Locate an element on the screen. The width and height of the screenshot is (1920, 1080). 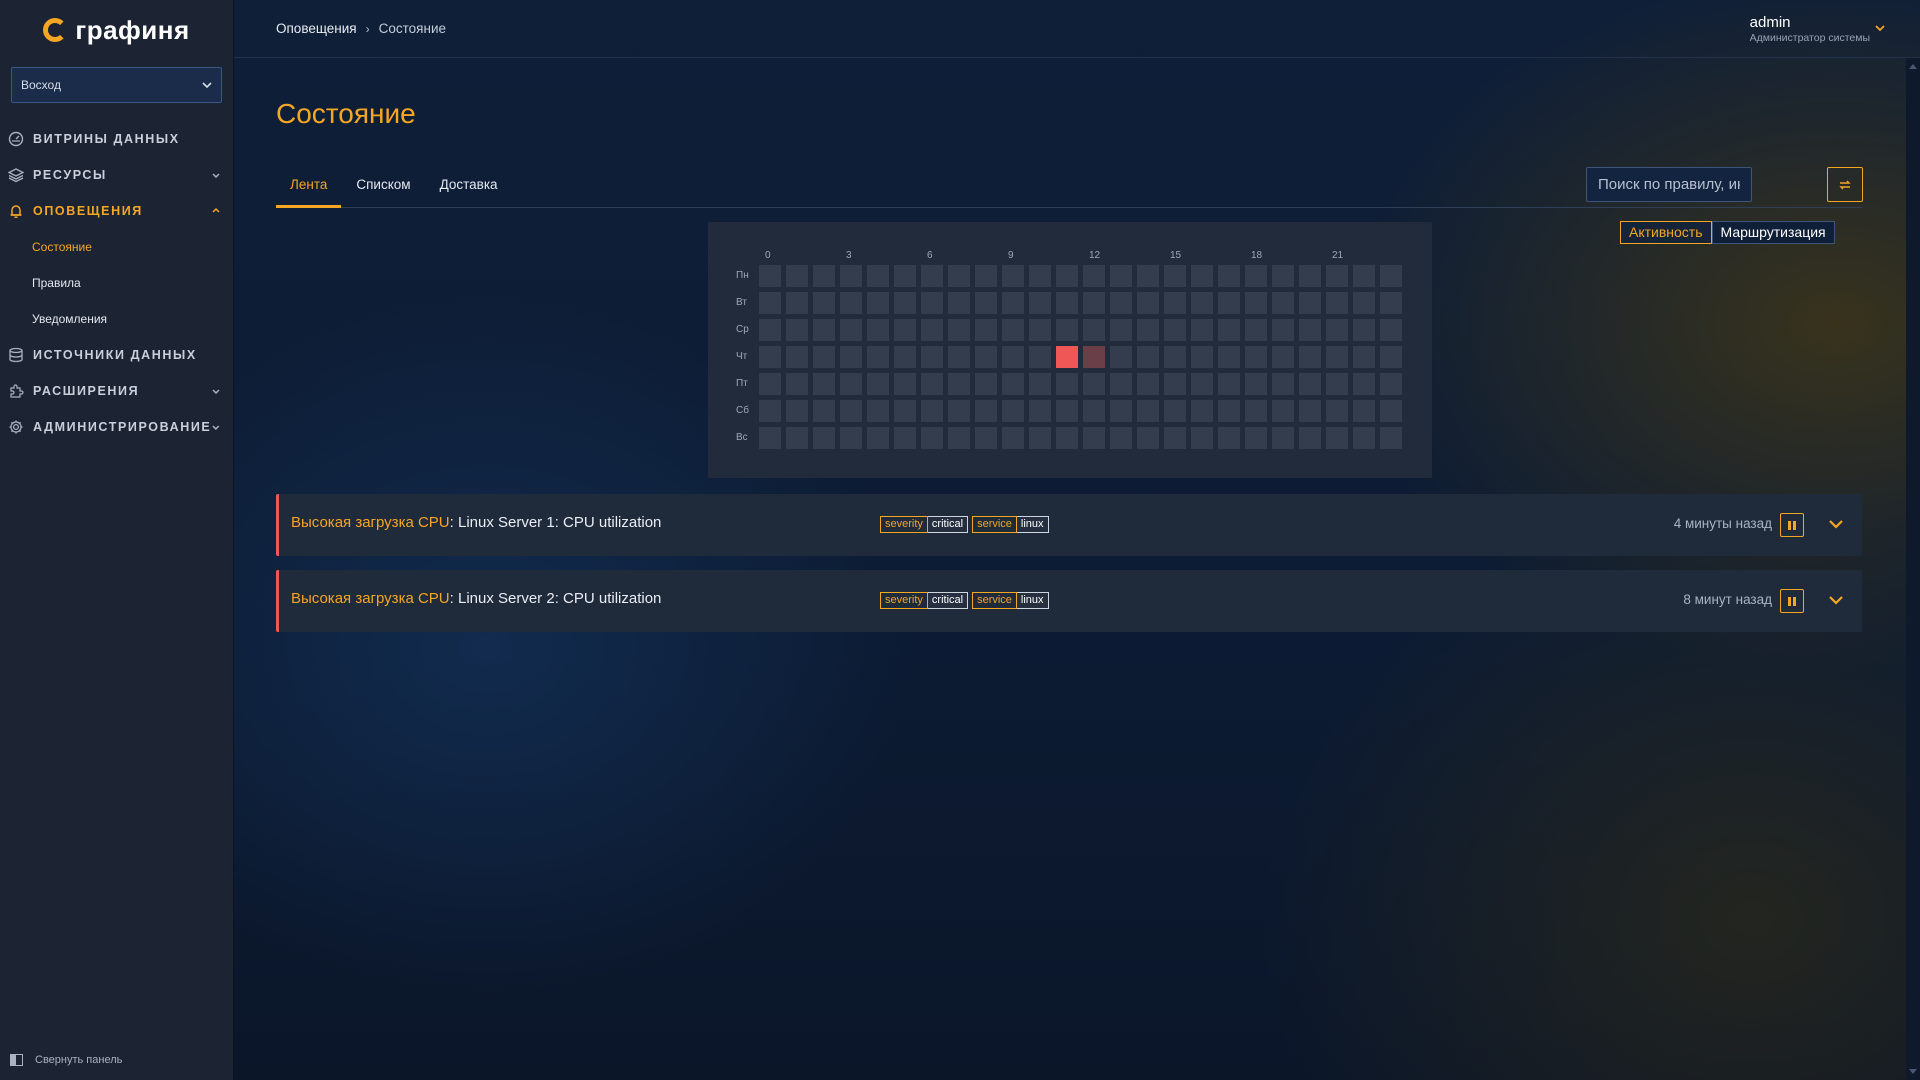
search-input is located at coordinates (1669, 184).